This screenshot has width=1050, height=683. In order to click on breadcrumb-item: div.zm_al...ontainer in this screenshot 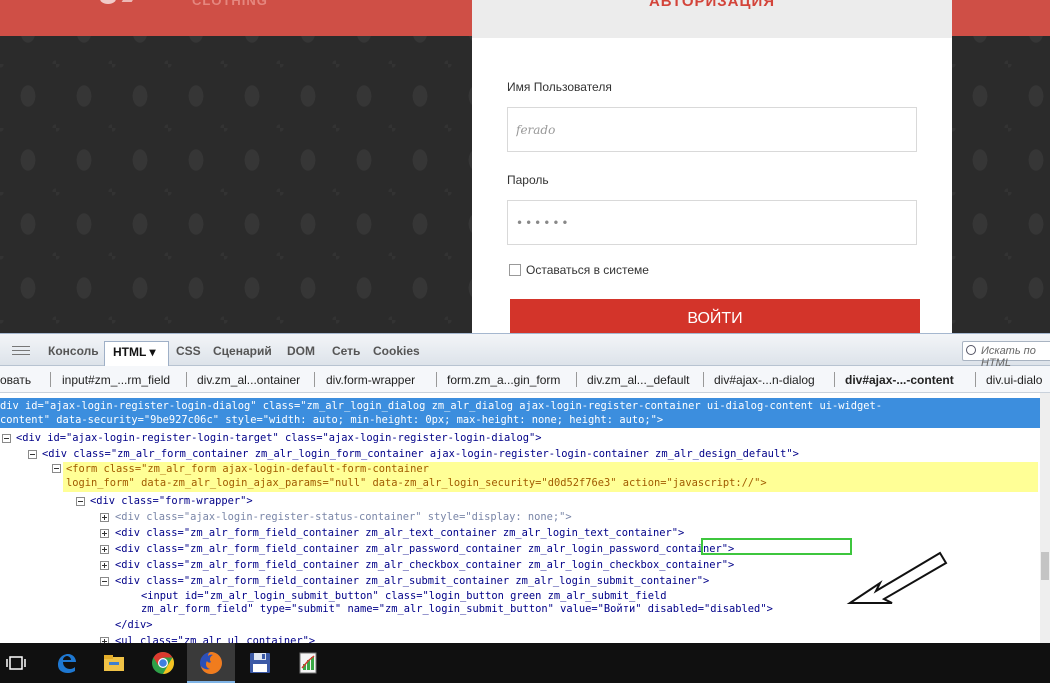, I will do `click(248, 380)`.